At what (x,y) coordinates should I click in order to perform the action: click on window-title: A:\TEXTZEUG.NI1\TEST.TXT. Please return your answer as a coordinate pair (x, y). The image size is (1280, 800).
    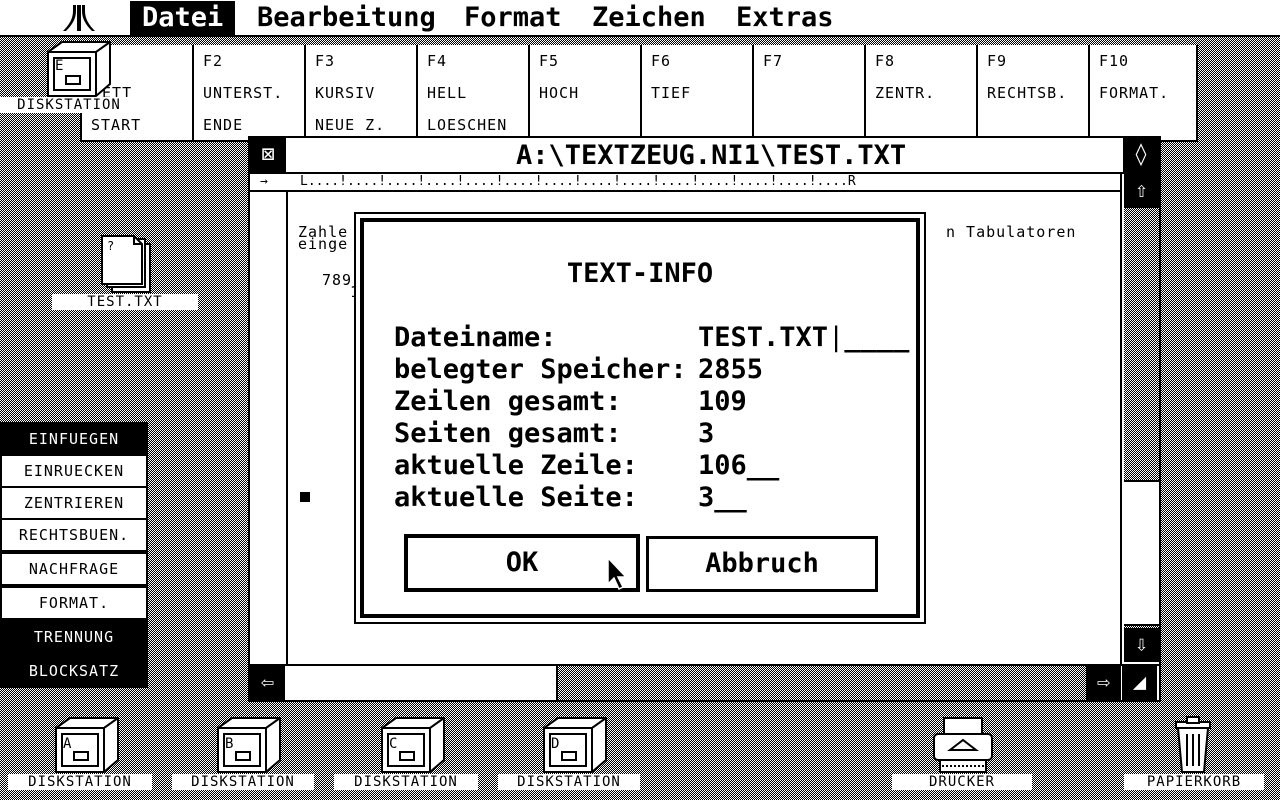
    Looking at the image, I should click on (711, 156).